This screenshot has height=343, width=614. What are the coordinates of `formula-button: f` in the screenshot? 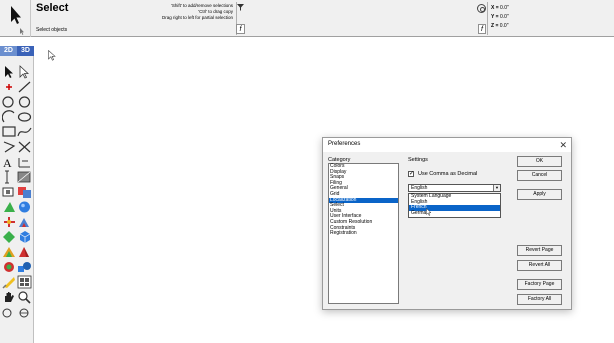 It's located at (240, 29).